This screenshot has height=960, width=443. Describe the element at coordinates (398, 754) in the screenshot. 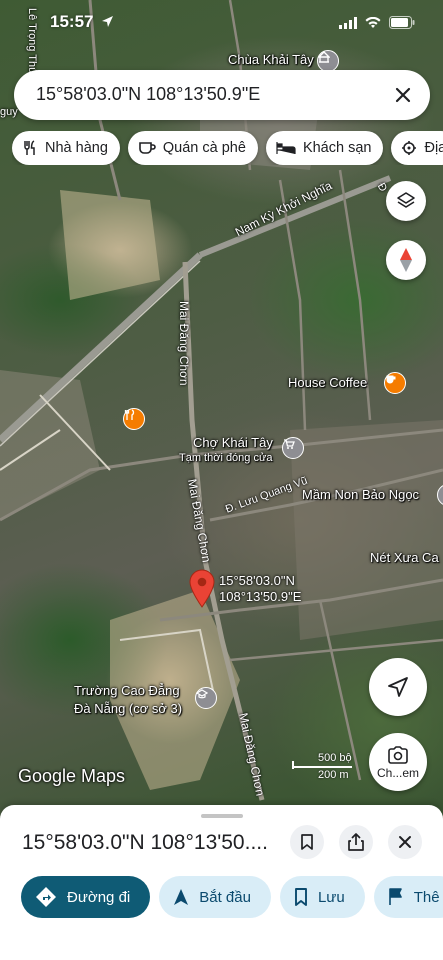

I see `camera-search-icon` at that location.